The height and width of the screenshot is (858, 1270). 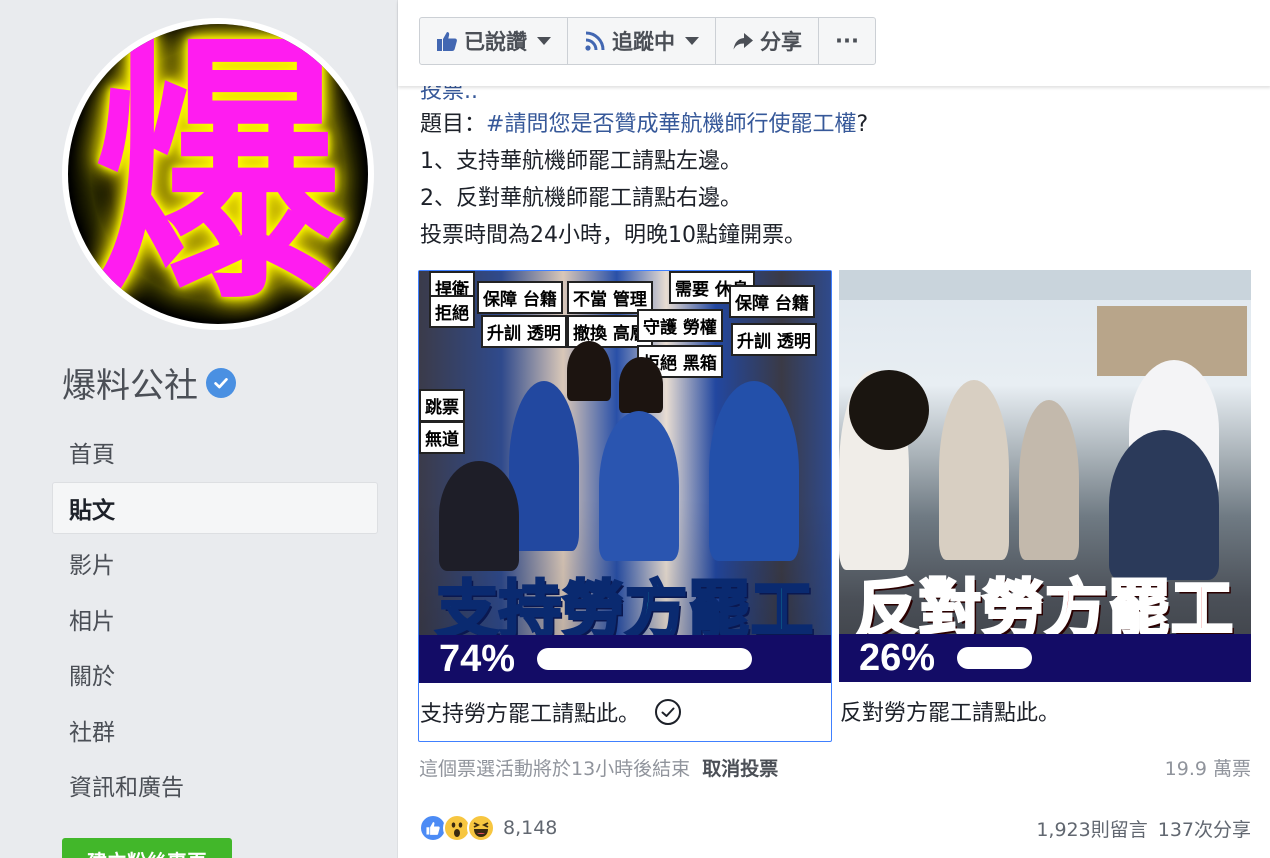 I want to click on nav-item-videos: 影片, so click(x=215, y=563).